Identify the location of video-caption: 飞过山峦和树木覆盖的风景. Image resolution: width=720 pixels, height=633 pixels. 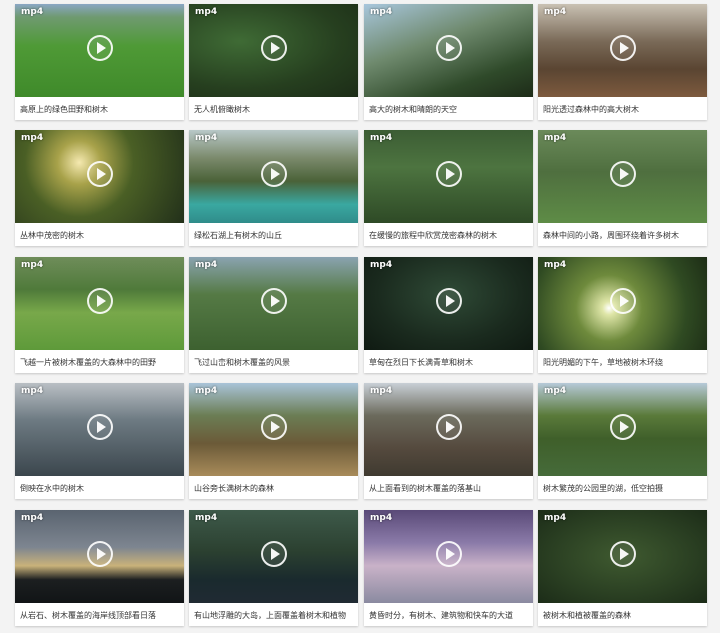
(274, 363).